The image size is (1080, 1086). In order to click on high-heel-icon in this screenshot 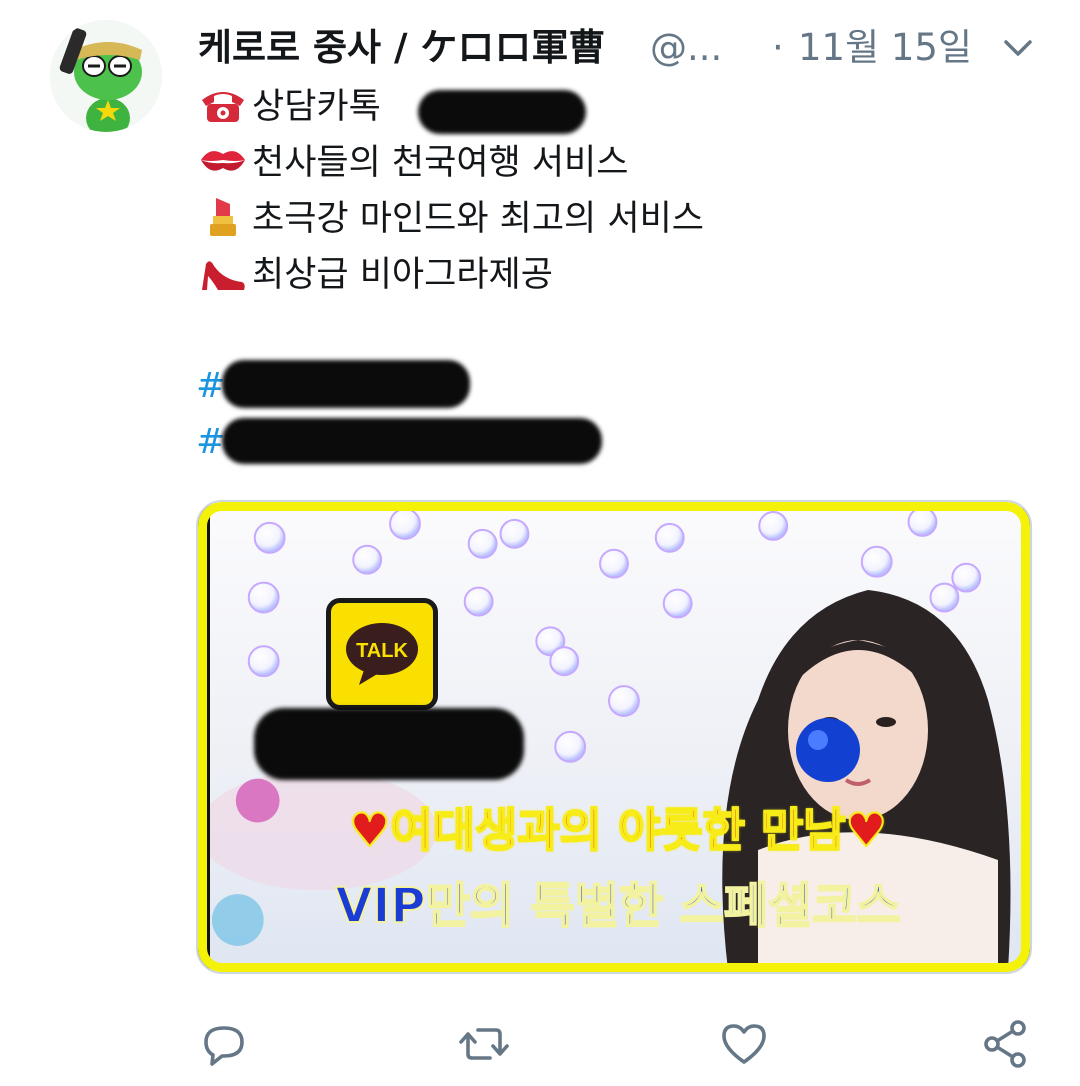, I will do `click(223, 275)`.